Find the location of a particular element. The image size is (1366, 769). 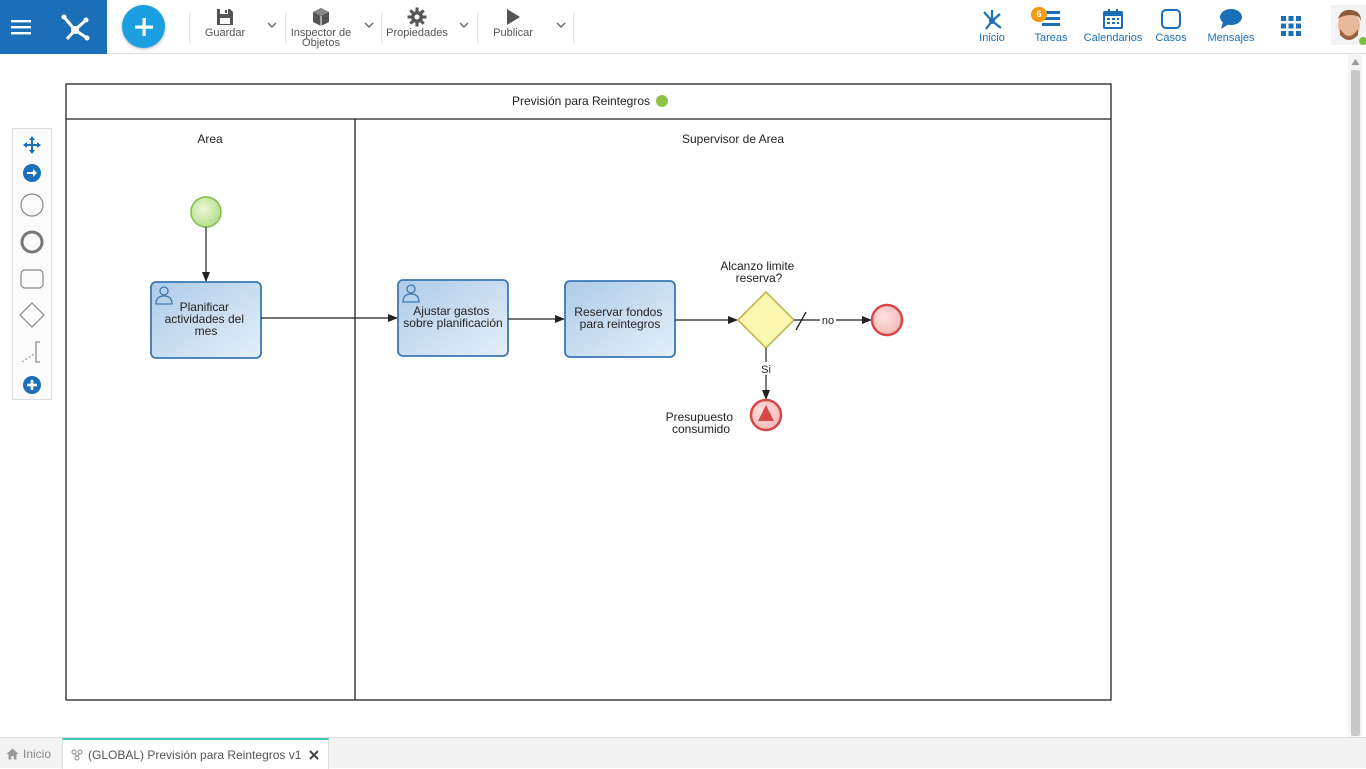

task-ajustar-gastos-label: Ajustar gastos sobre planificación is located at coordinates (452, 317).